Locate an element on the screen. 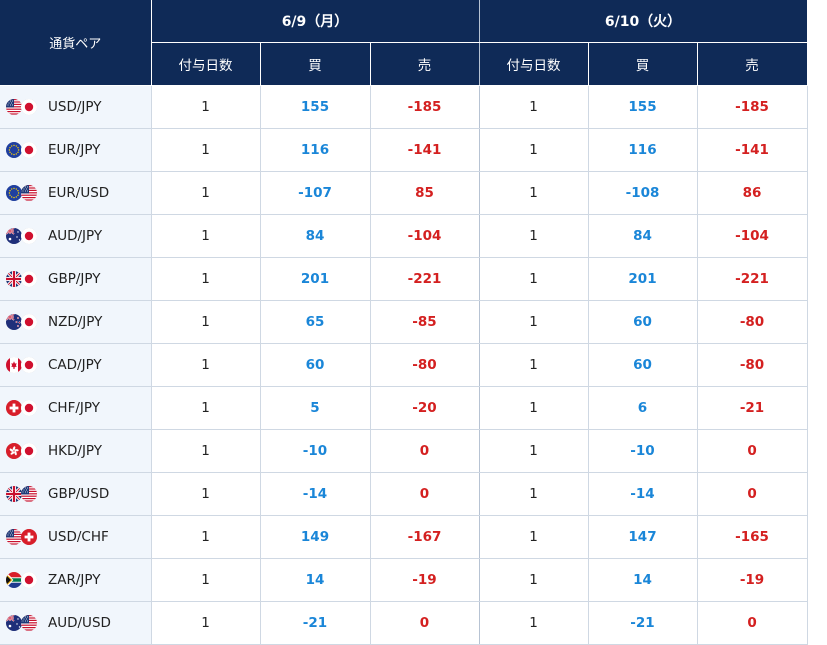  buy-cell-day1: -14 is located at coordinates (315, 494).